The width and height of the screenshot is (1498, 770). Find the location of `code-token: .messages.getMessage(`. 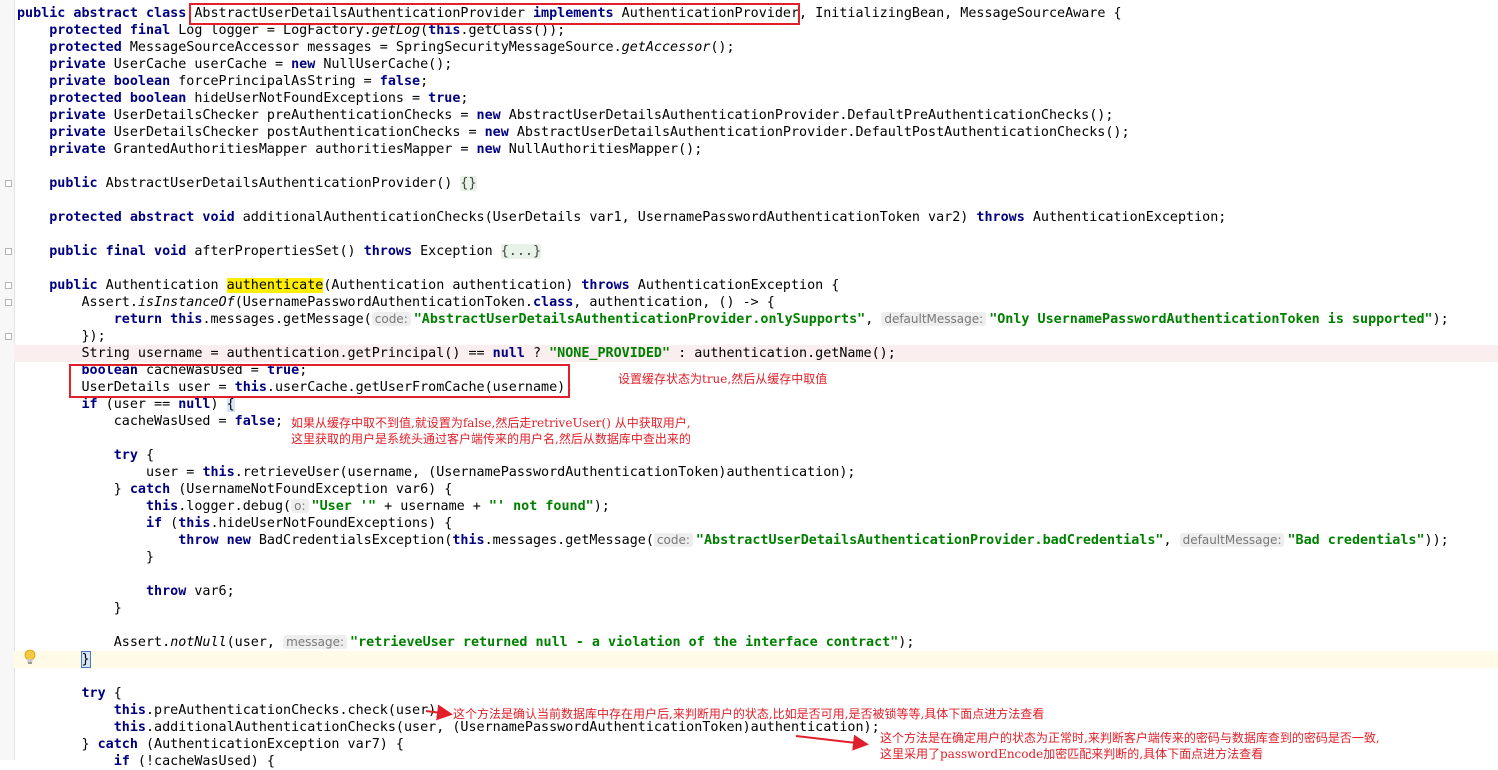

code-token: .messages.getMessage( is located at coordinates (287, 319).